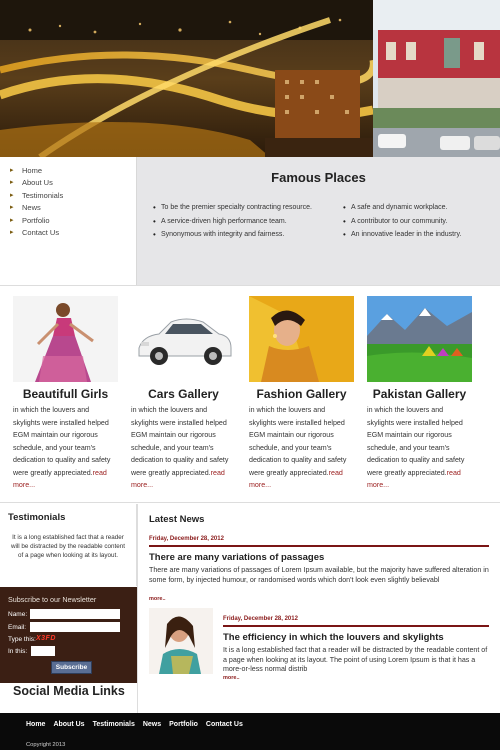 The width and height of the screenshot is (500, 750). I want to click on list-item: A contributor to our community., so click(402, 222).